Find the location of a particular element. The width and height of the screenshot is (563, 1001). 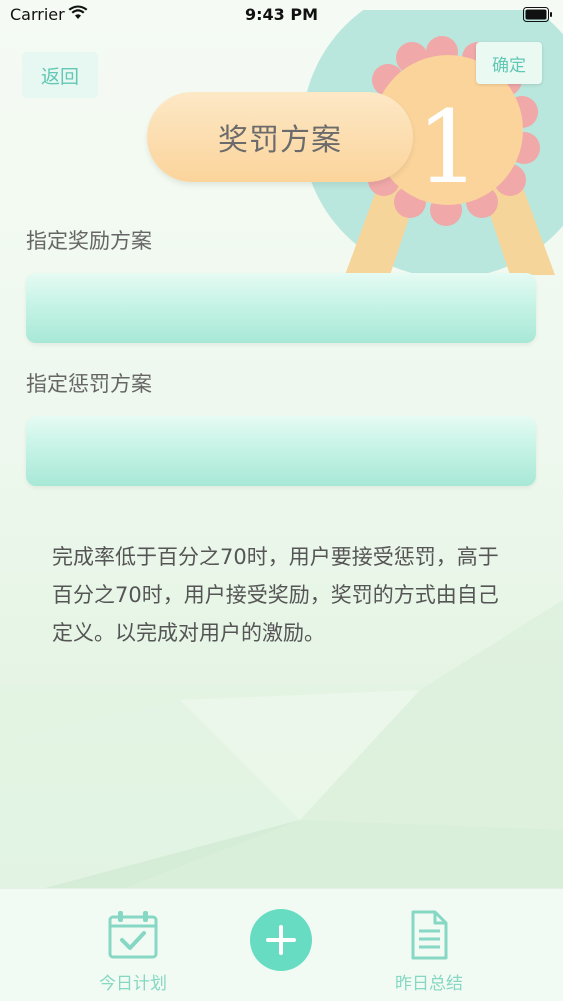

calendar-check-icon is located at coordinates (133, 935).